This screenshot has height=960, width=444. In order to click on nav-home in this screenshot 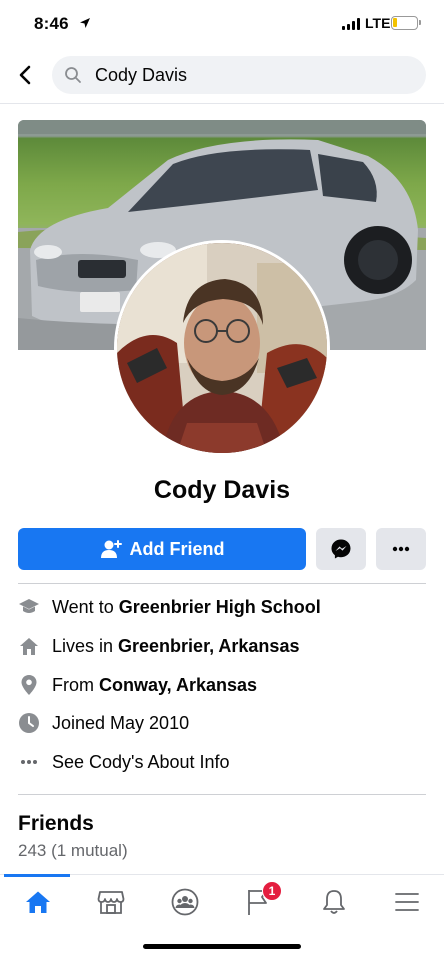, I will do `click(38, 902)`.